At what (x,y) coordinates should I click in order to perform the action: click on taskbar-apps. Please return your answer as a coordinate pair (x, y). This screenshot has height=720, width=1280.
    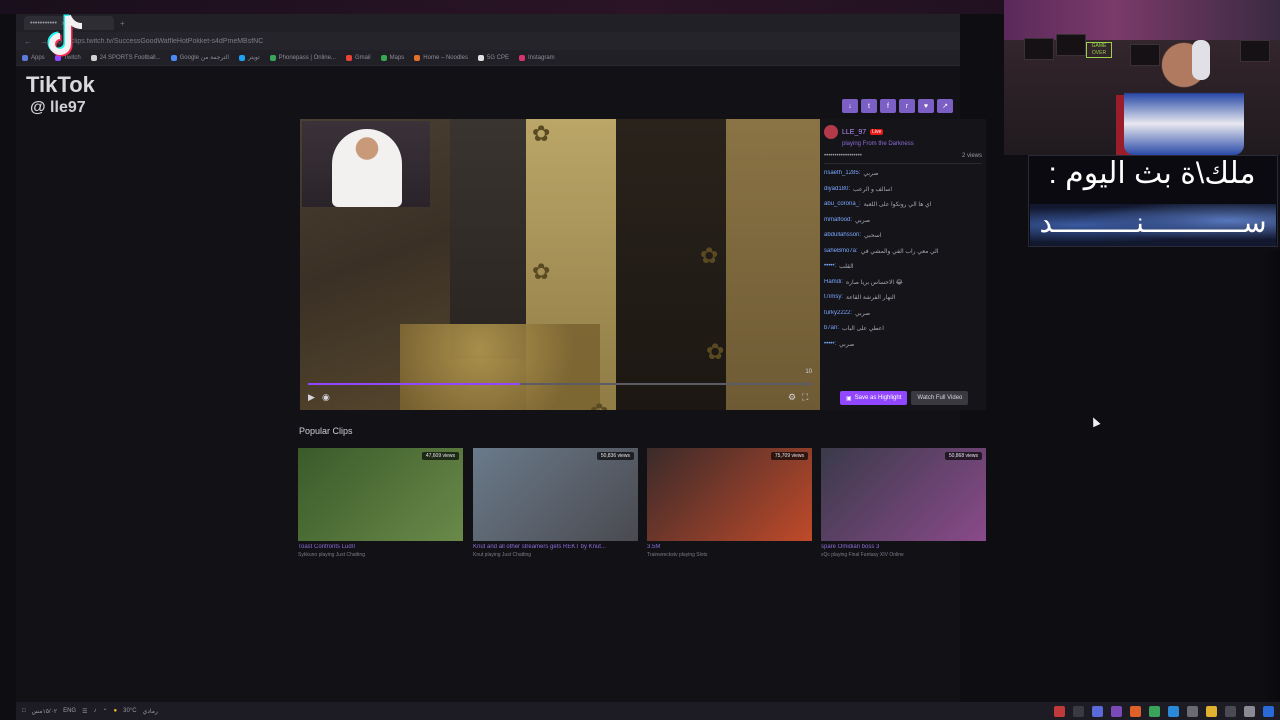
    Looking at the image, I should click on (1164, 711).